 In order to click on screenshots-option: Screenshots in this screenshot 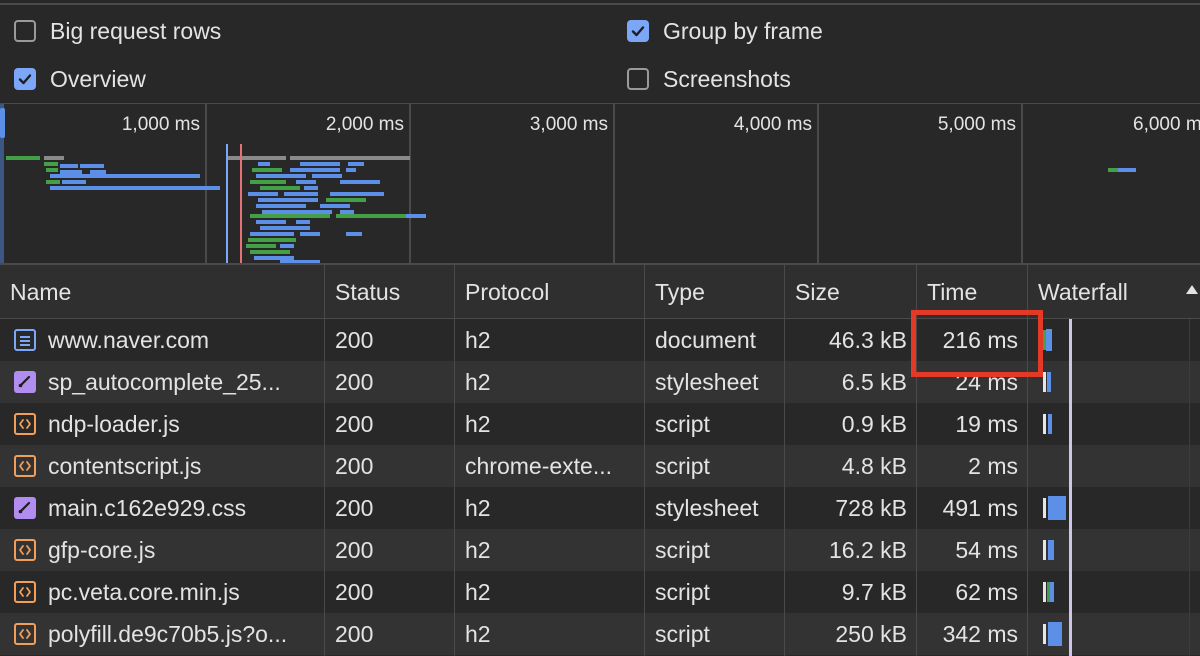, I will do `click(709, 79)`.